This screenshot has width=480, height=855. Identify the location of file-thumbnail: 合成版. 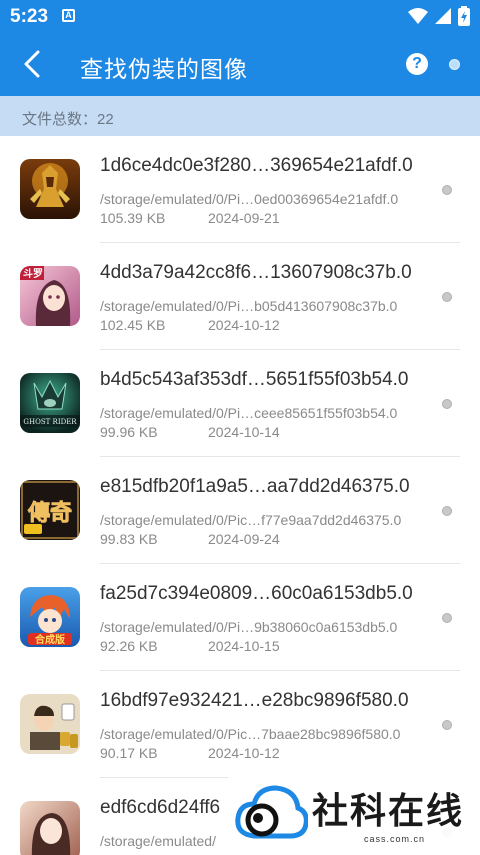
(50, 617).